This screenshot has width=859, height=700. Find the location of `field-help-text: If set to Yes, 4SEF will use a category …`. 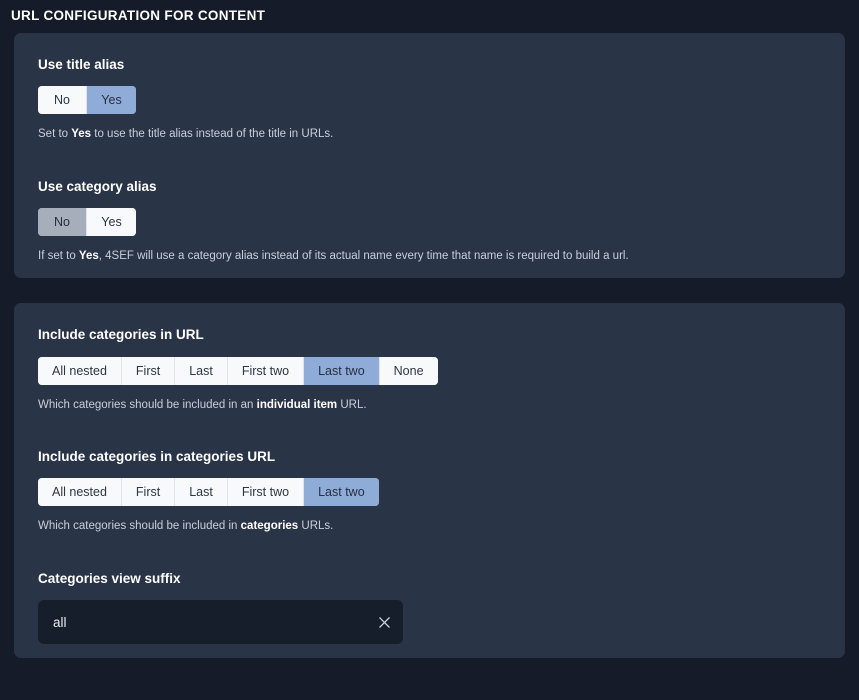

field-help-text: If set to Yes, 4SEF will use a category … is located at coordinates (429, 257).